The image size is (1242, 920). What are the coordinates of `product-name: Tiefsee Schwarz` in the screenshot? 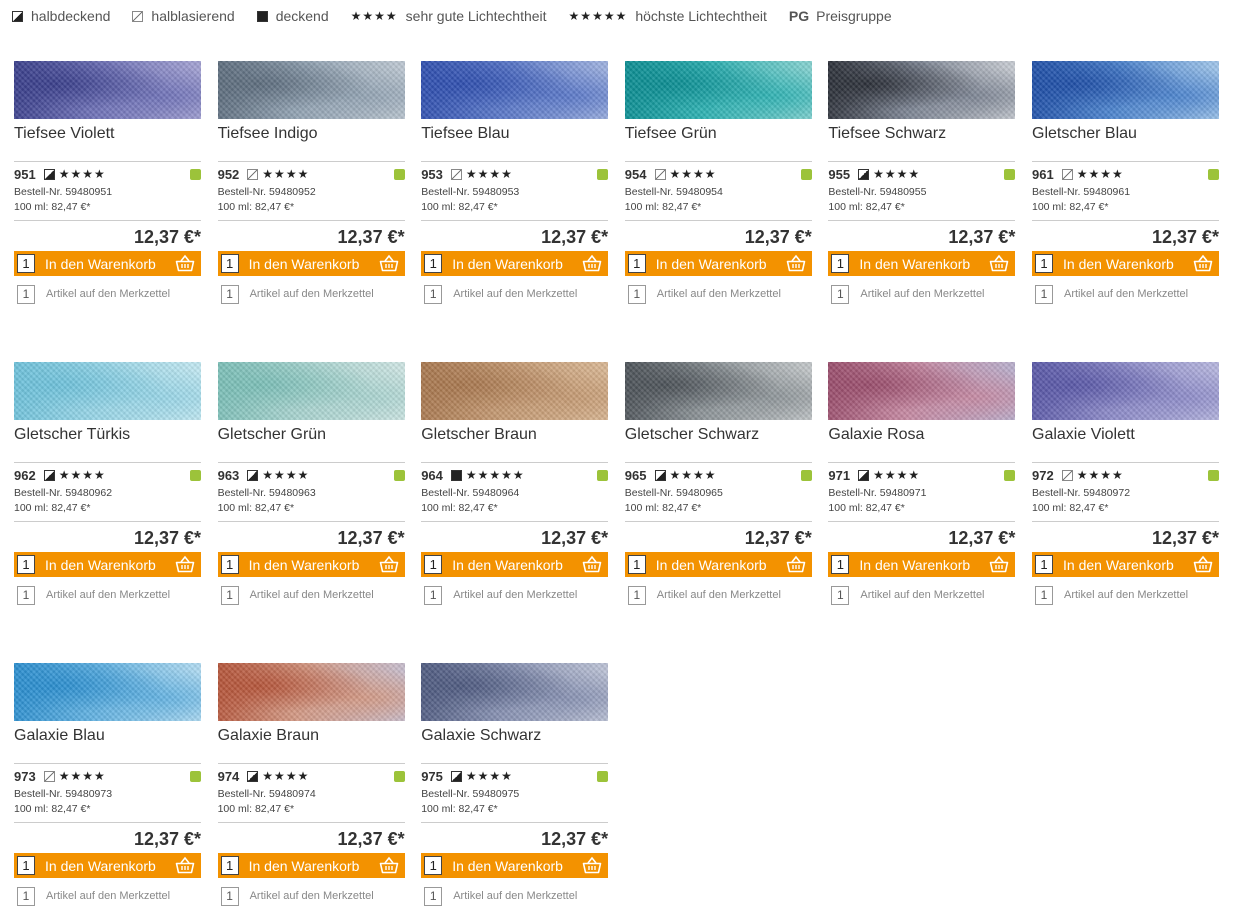 It's located at (921, 143).